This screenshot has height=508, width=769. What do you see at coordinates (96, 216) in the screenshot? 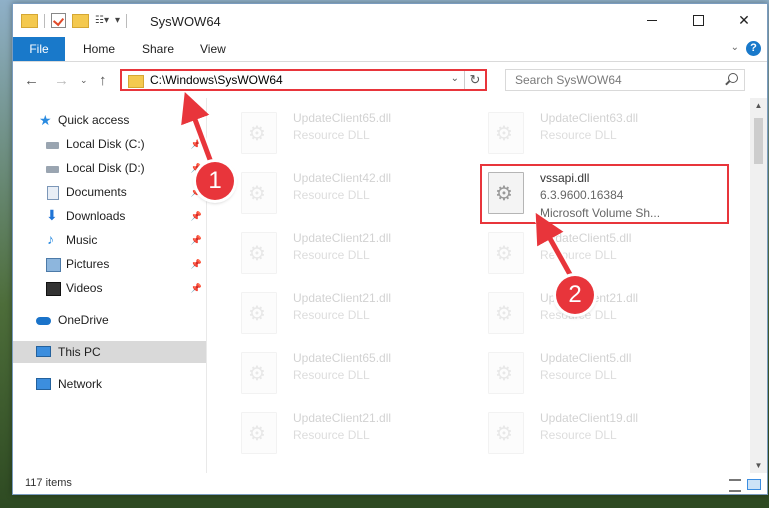
I see `sidebar-item-label: Downloads` at bounding box center [96, 216].